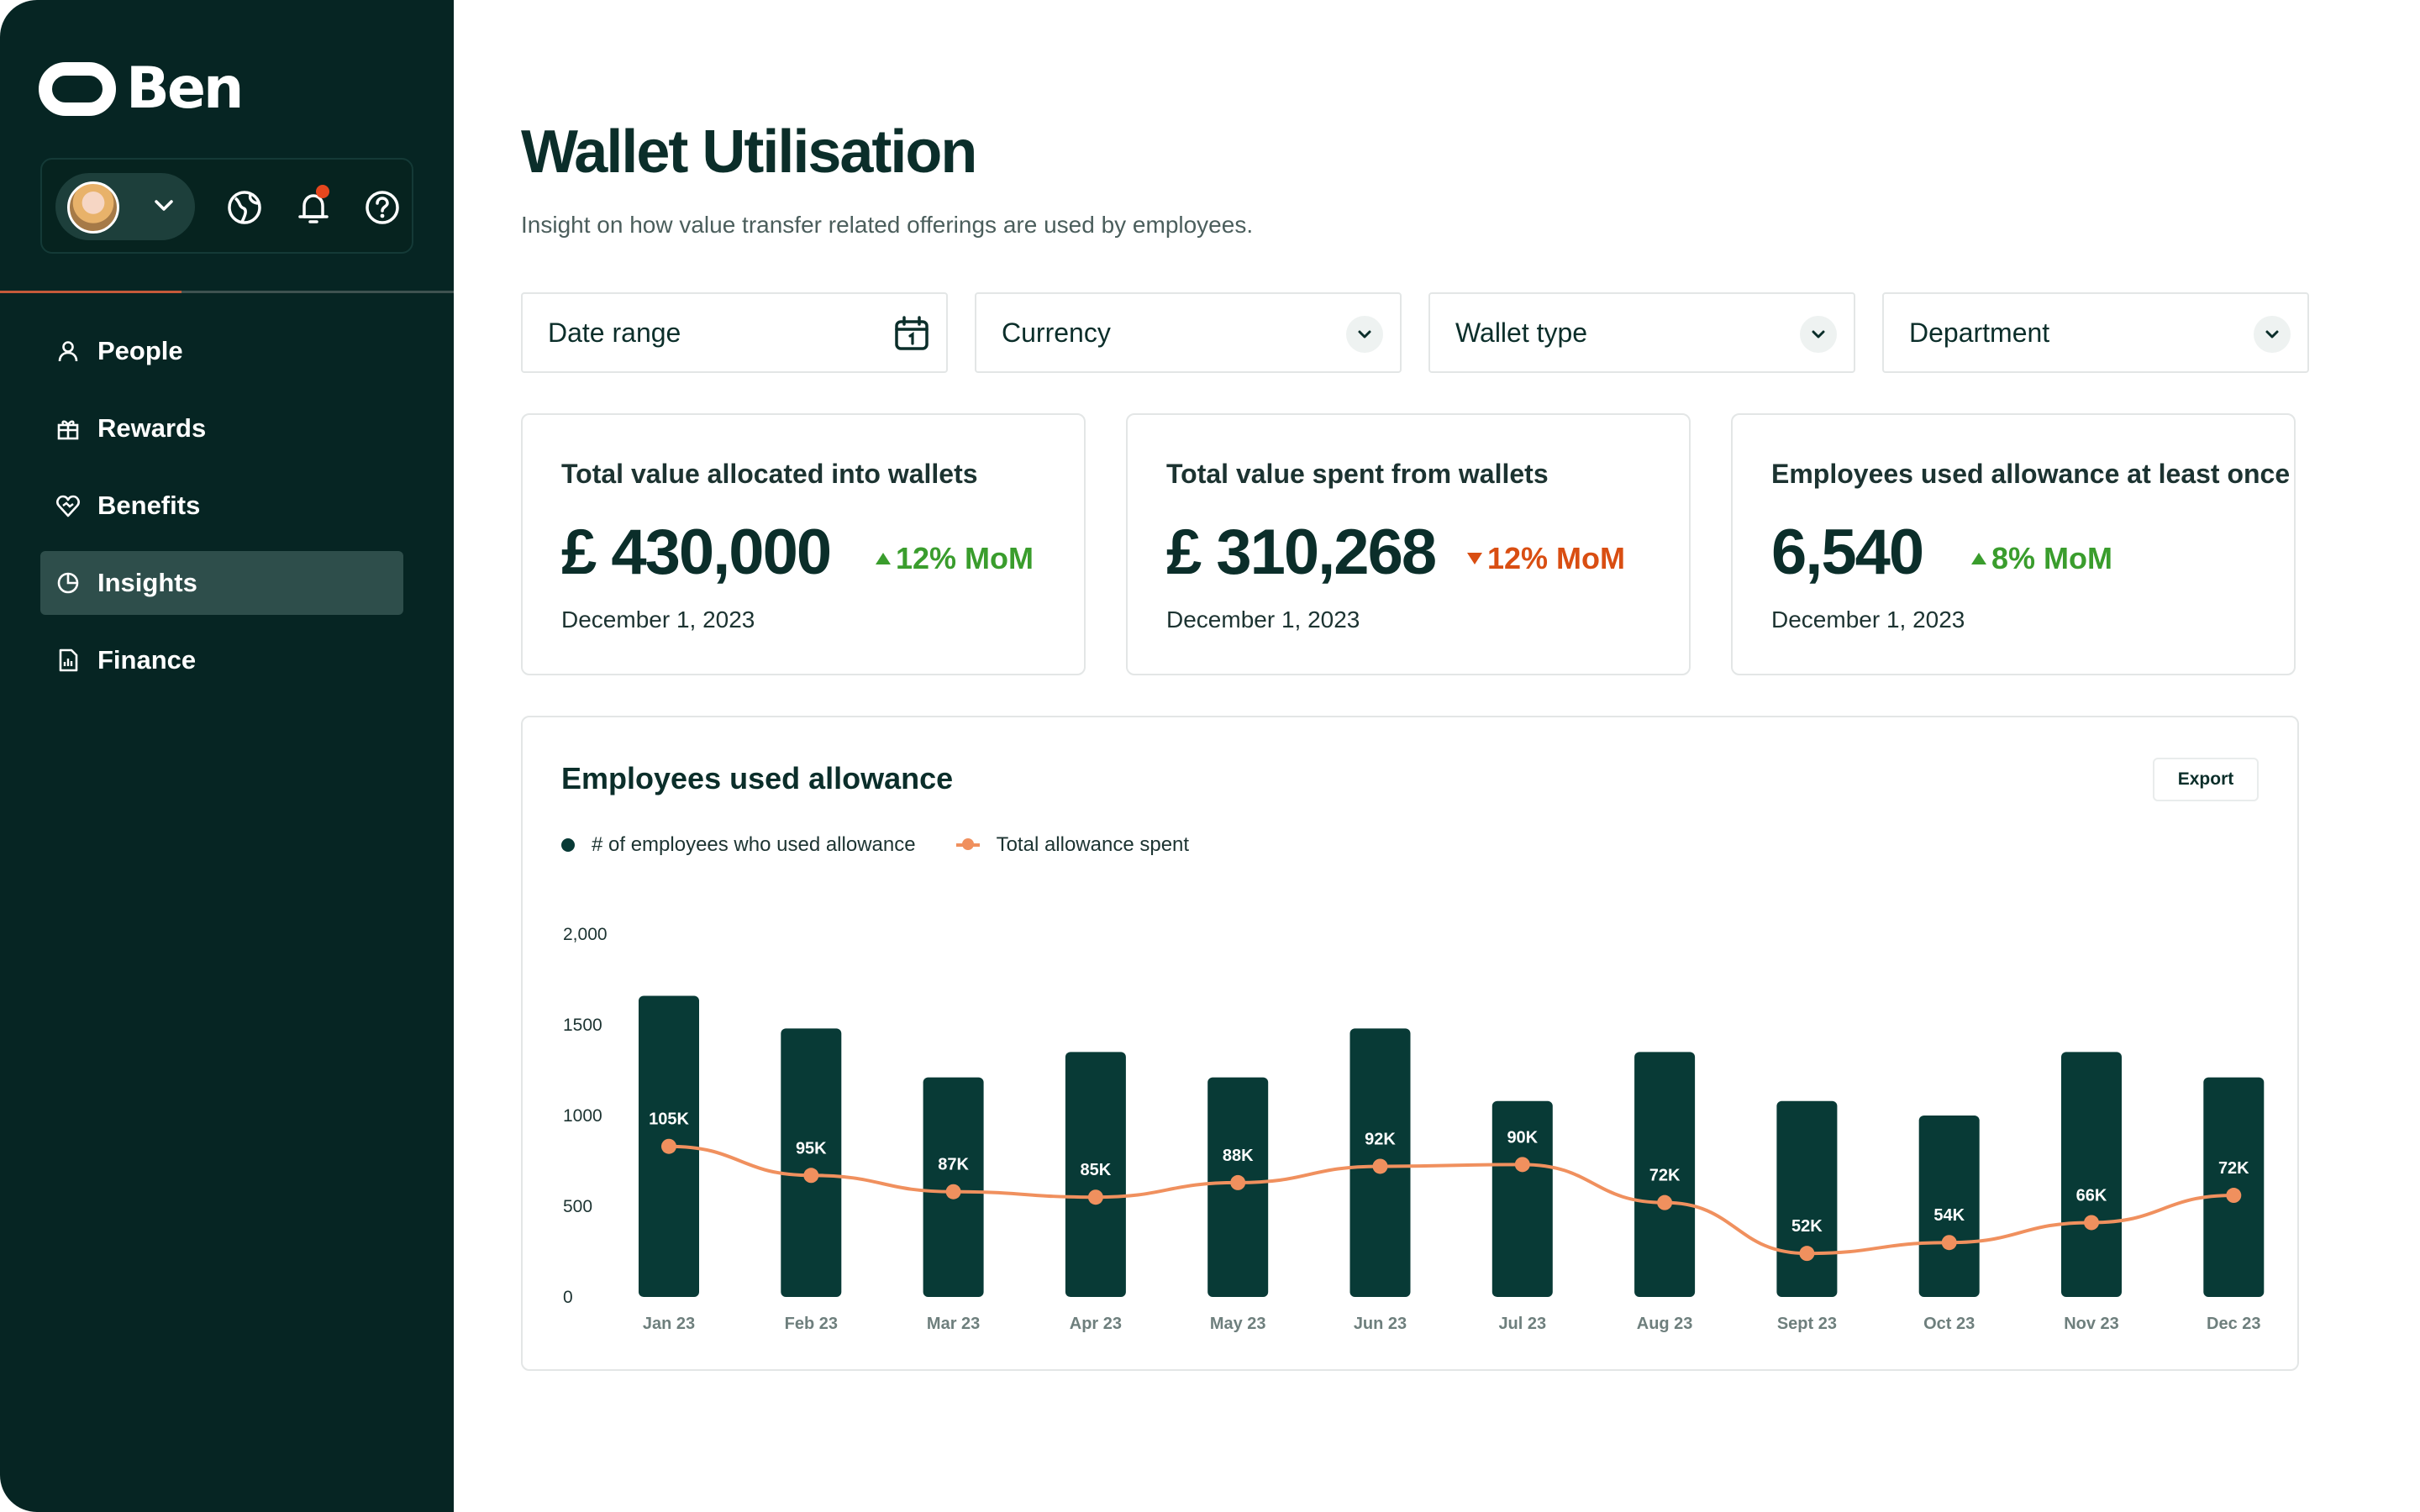  Describe the element at coordinates (1523, 1137) in the screenshot. I see `data-label: 90K` at that location.